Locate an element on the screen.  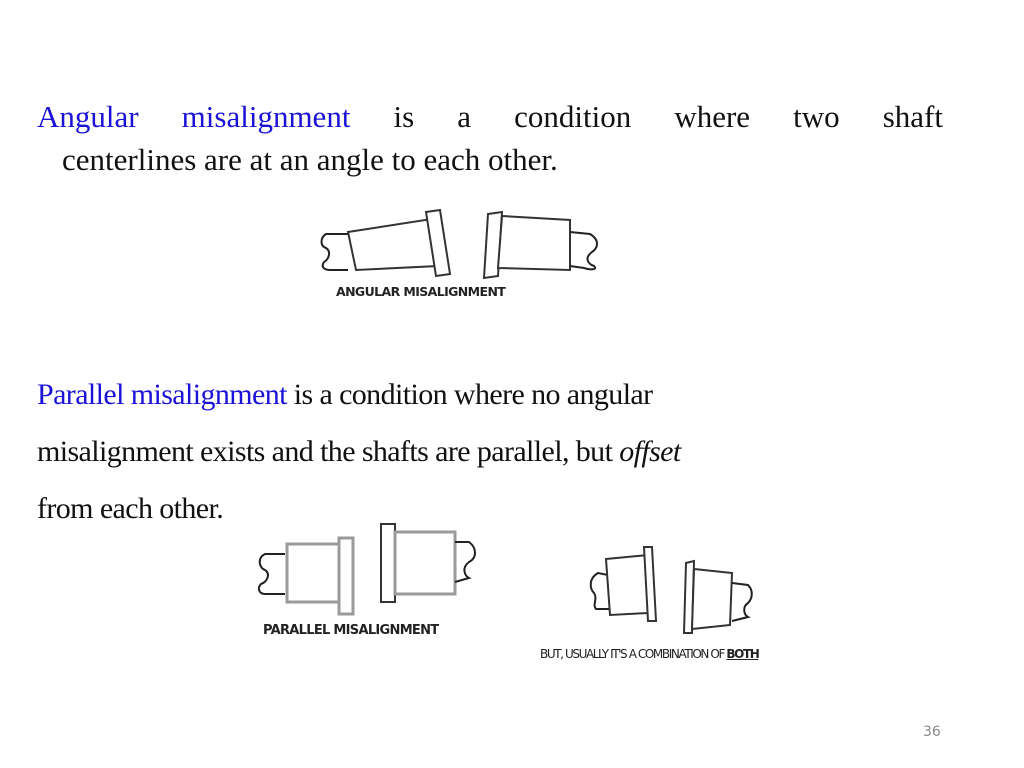
combined-misalignment-figure: BUT, USUALLY IT'S A COMBINATION OF BOTH is located at coordinates (668, 606).